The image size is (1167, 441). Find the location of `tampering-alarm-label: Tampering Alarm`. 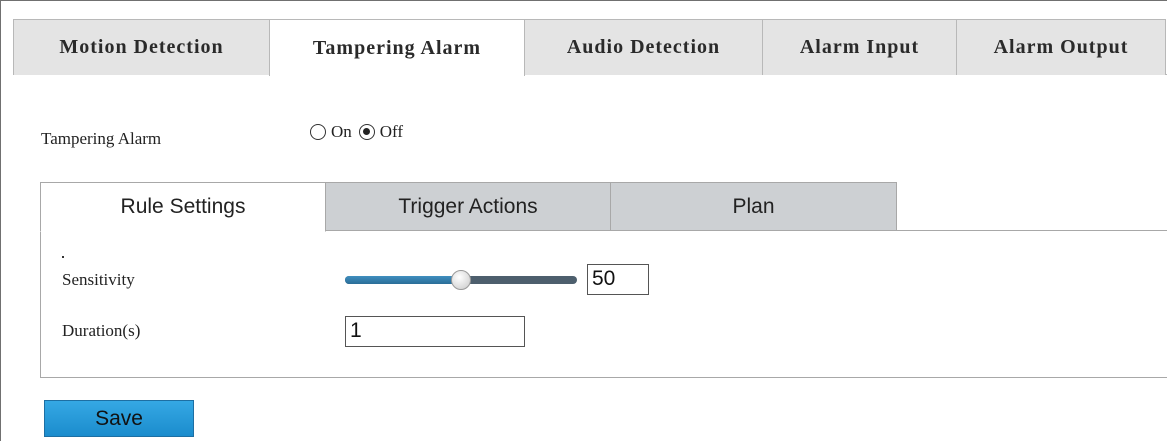

tampering-alarm-label: Tampering Alarm is located at coordinates (101, 138).